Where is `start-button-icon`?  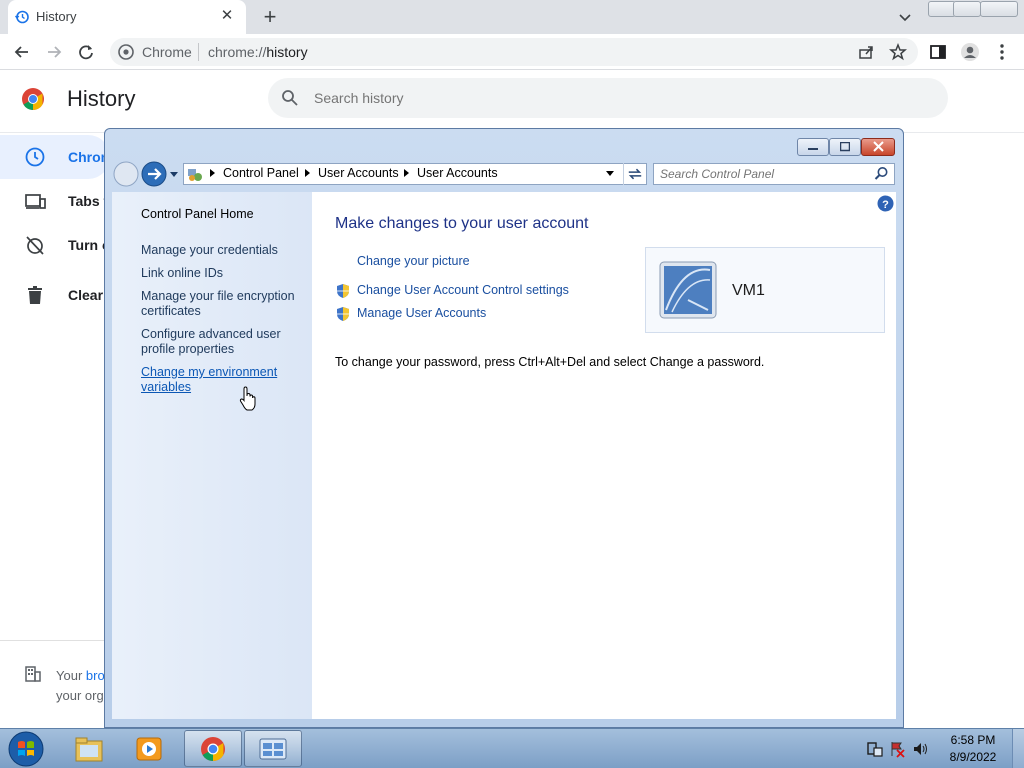 start-button-icon is located at coordinates (26, 749).